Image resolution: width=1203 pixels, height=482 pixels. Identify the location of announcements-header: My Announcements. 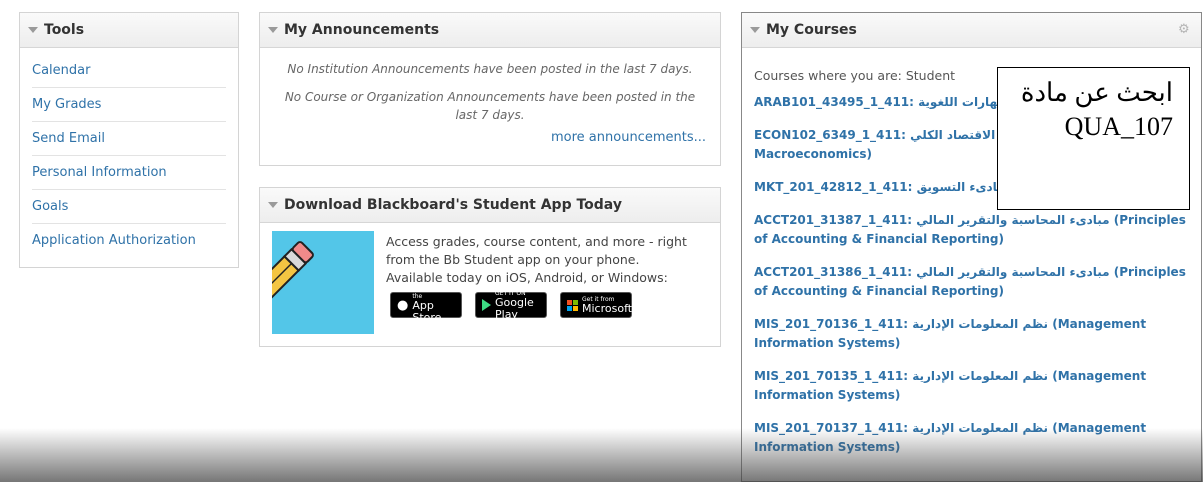
(490, 30).